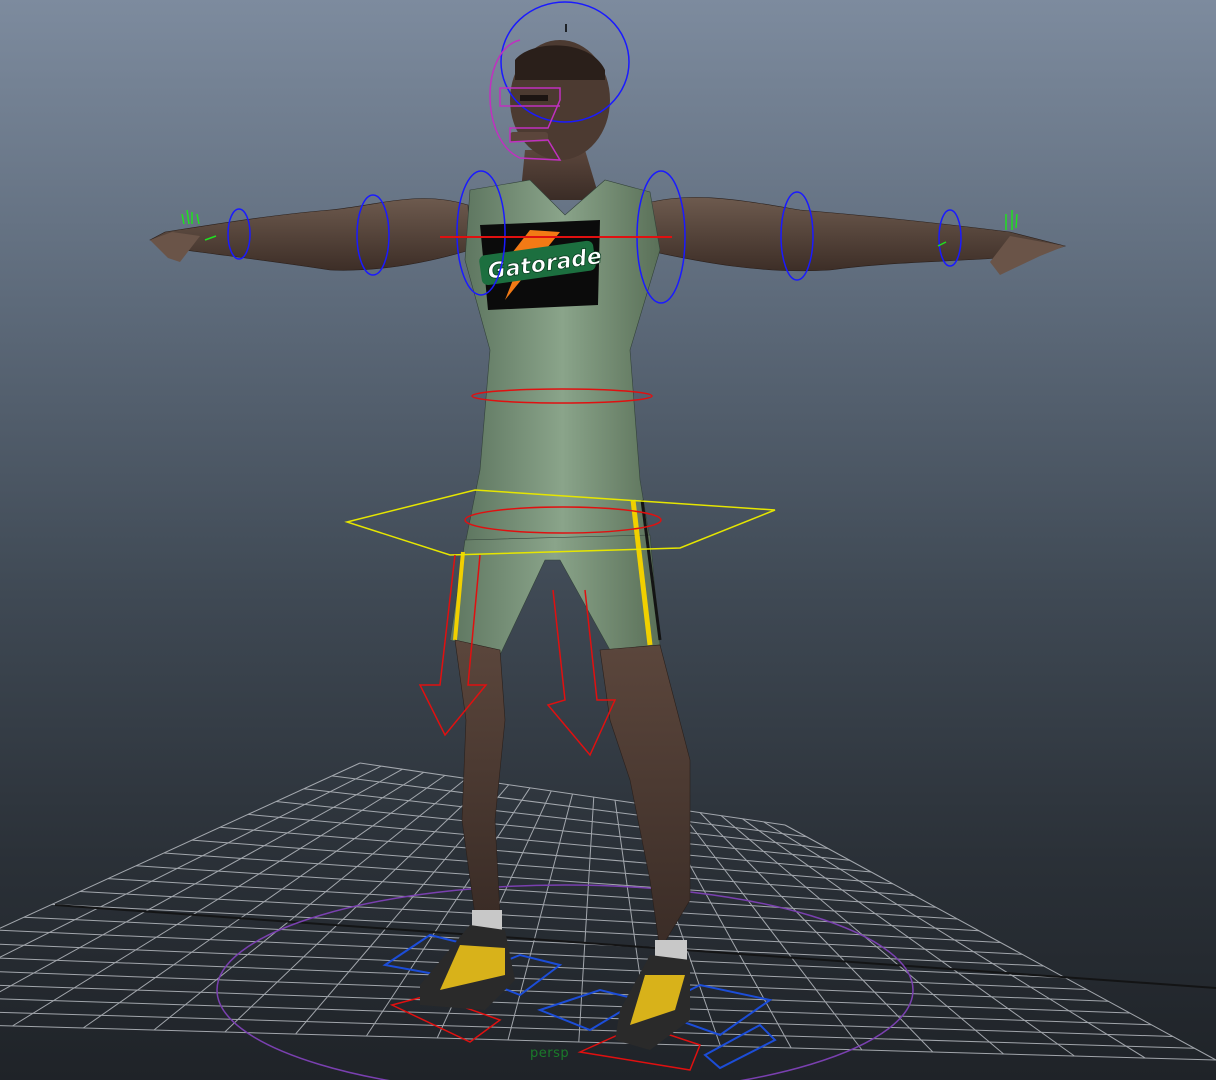  Describe the element at coordinates (560, 120) in the screenshot. I see `character-head` at that location.